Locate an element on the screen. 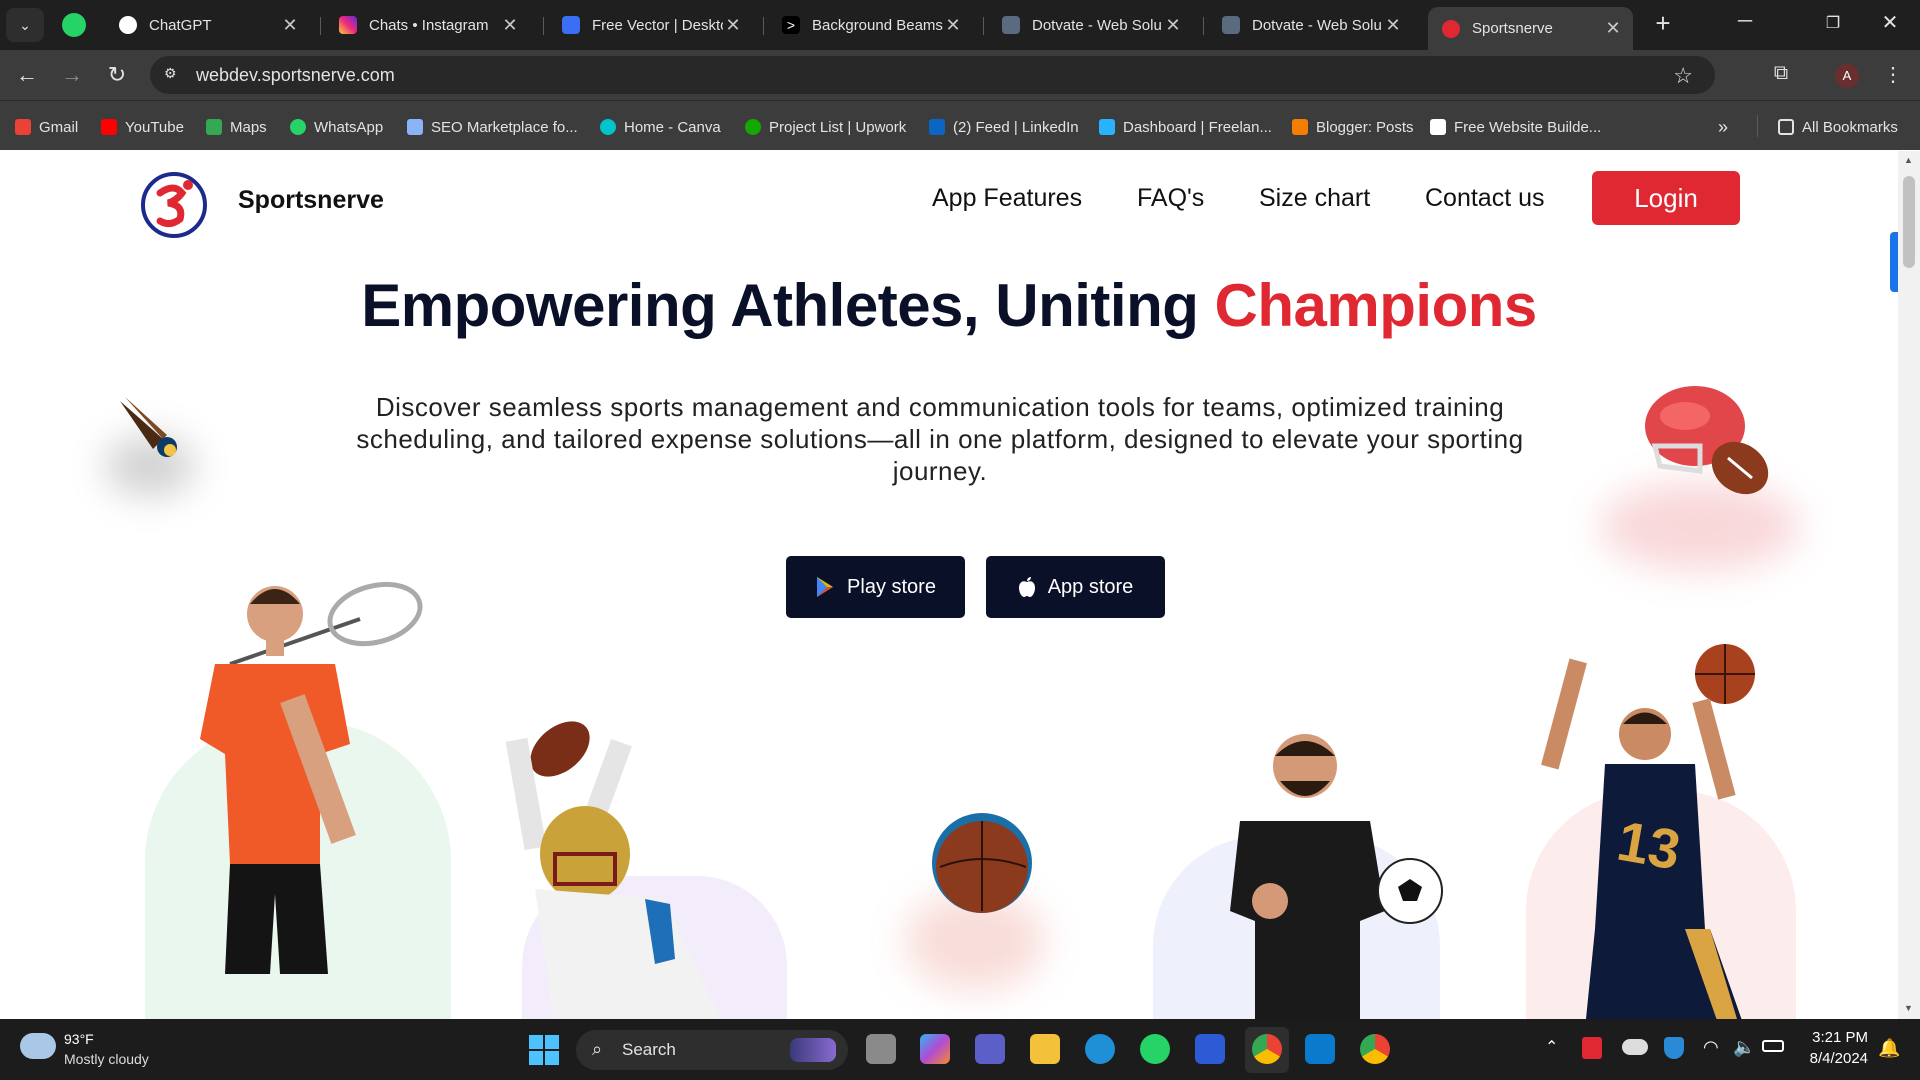 This screenshot has width=1920, height=1080. play-store-button: Play store is located at coordinates (875, 587).